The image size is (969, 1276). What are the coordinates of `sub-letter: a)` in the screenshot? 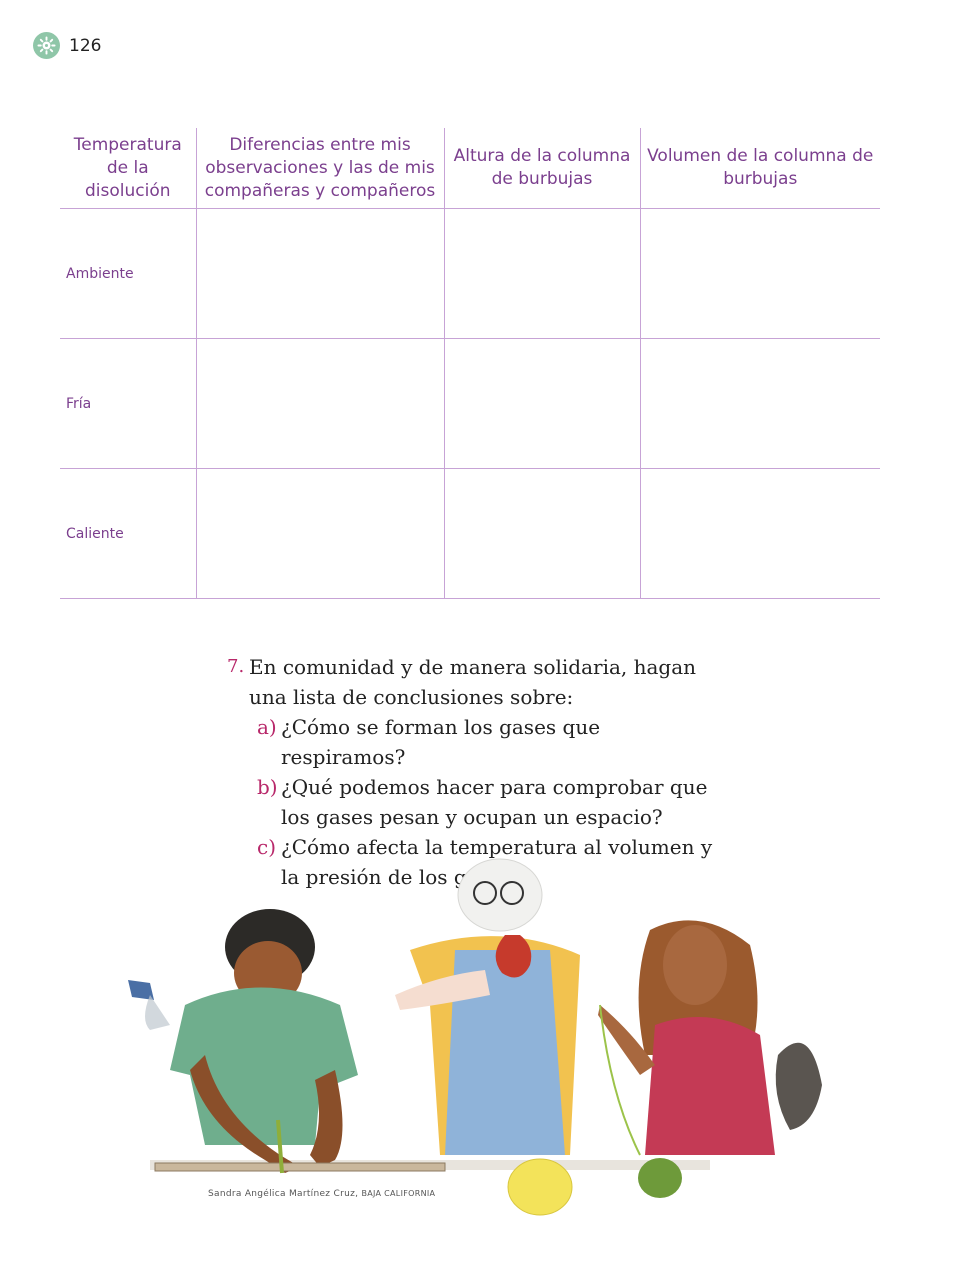 It's located at (267, 727).